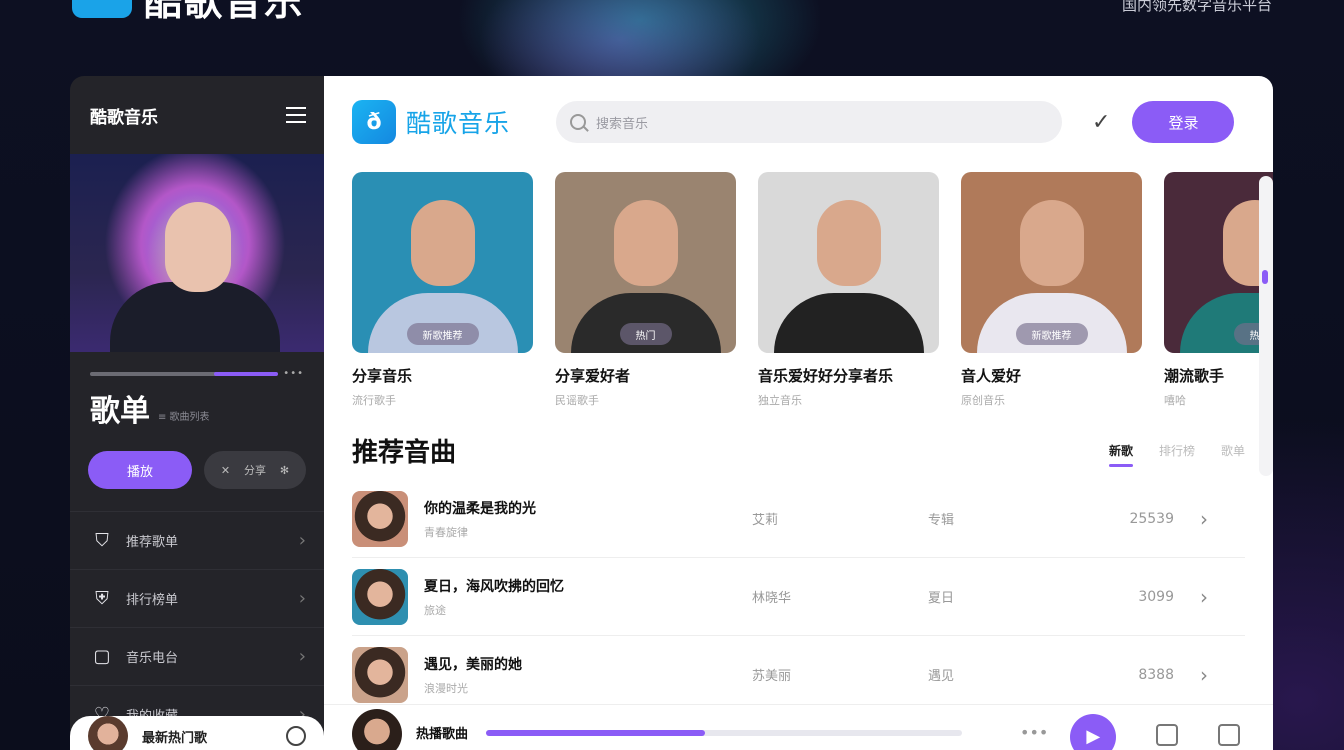  Describe the element at coordinates (1156, 674) in the screenshot. I see `song-plays: 8388` at that location.